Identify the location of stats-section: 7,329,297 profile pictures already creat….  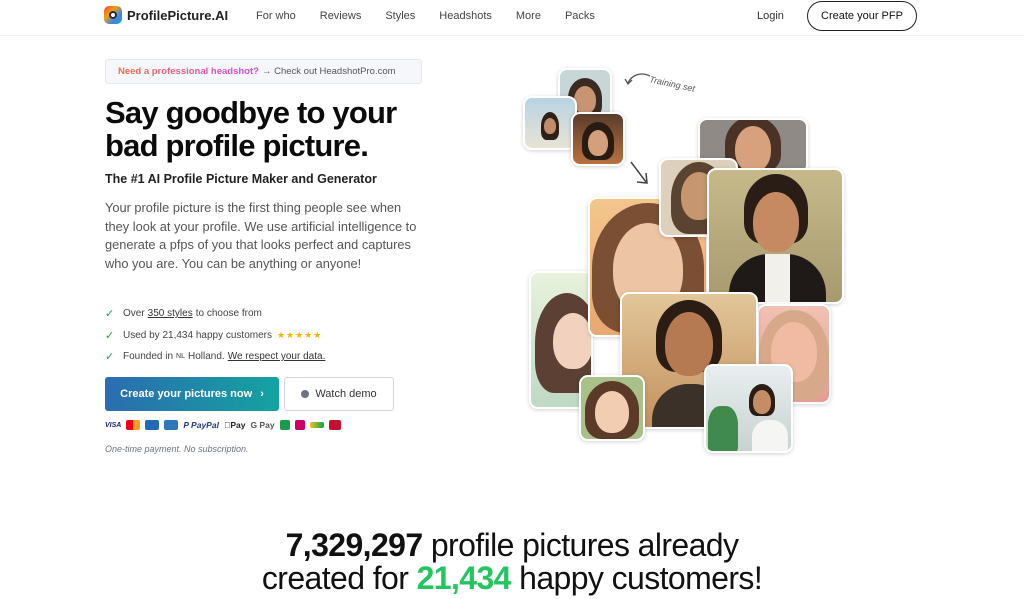
(512, 562).